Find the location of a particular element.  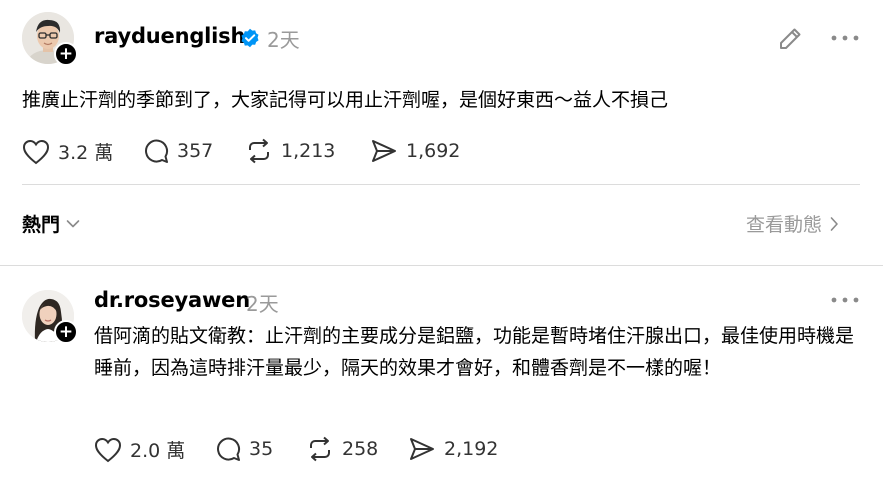

verified-badge-icon is located at coordinates (250, 40).